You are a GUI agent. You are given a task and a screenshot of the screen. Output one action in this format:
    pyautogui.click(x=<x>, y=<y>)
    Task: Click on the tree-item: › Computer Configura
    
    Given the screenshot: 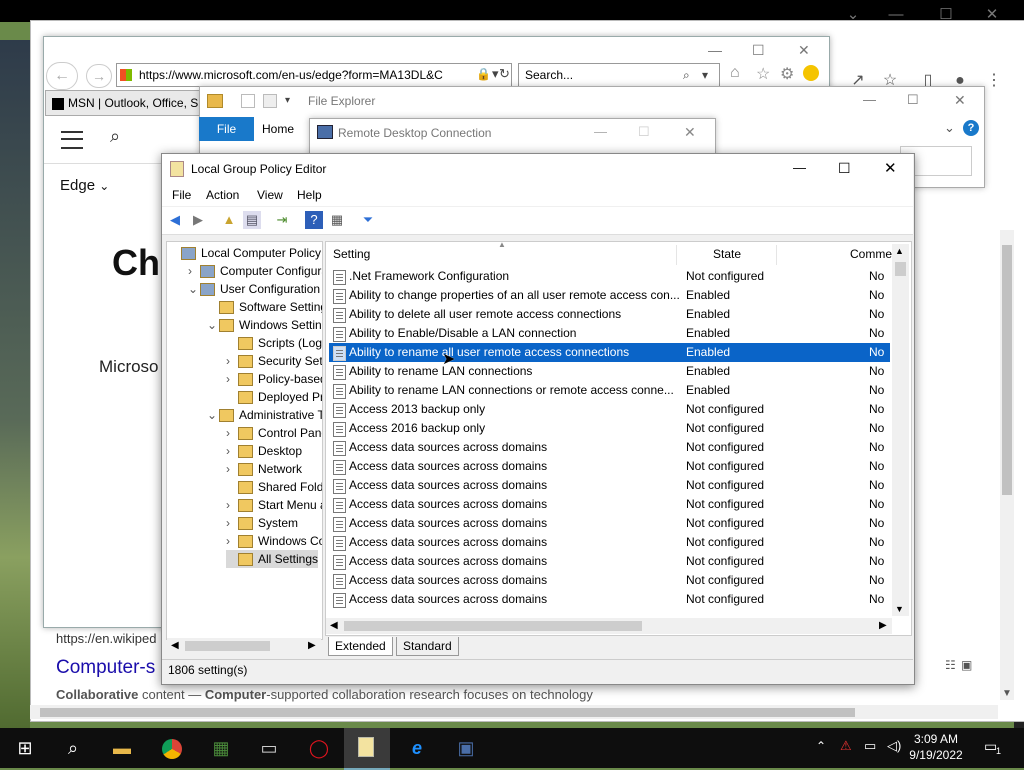 What is the action you would take?
    pyautogui.click(x=255, y=271)
    